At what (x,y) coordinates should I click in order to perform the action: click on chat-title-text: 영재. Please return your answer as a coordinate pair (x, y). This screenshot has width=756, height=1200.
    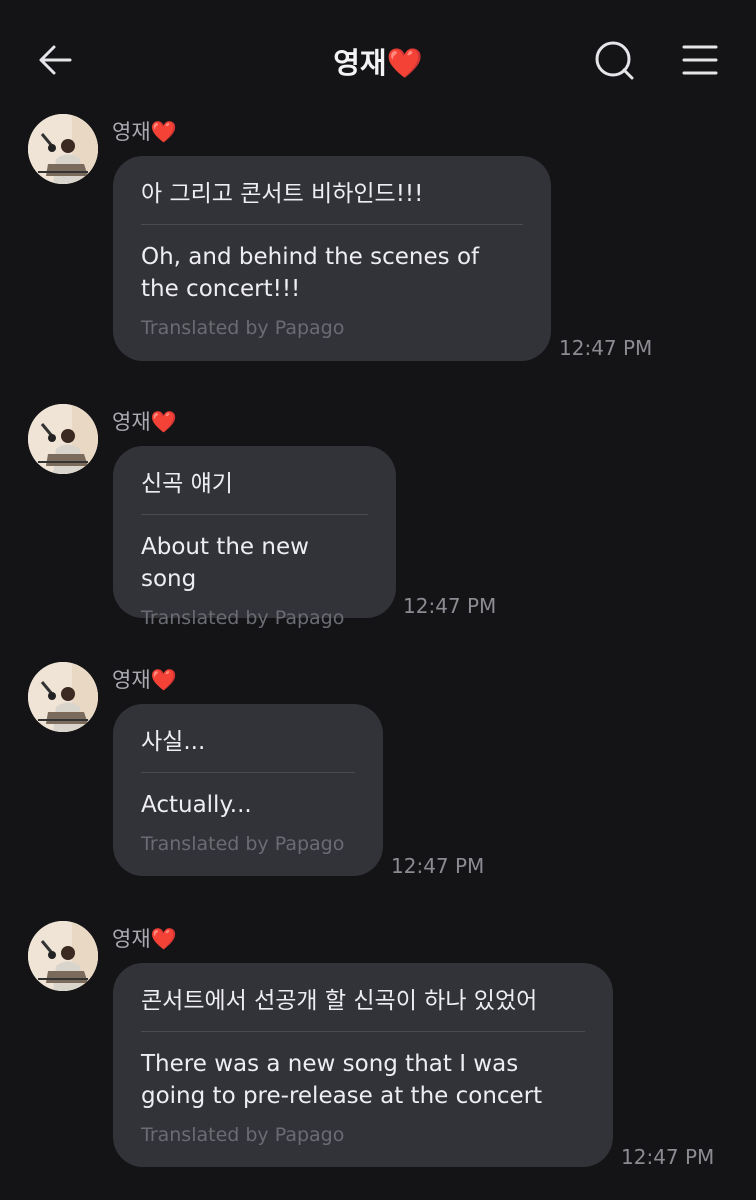
    Looking at the image, I should click on (360, 63).